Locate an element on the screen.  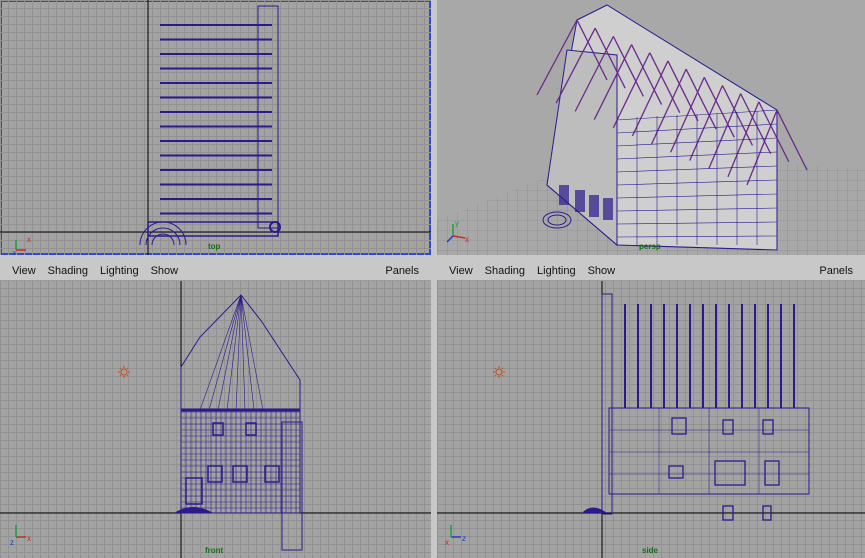
side-panel-menubar: View Shading Lighting Show Panels is located at coordinates (651, 271).